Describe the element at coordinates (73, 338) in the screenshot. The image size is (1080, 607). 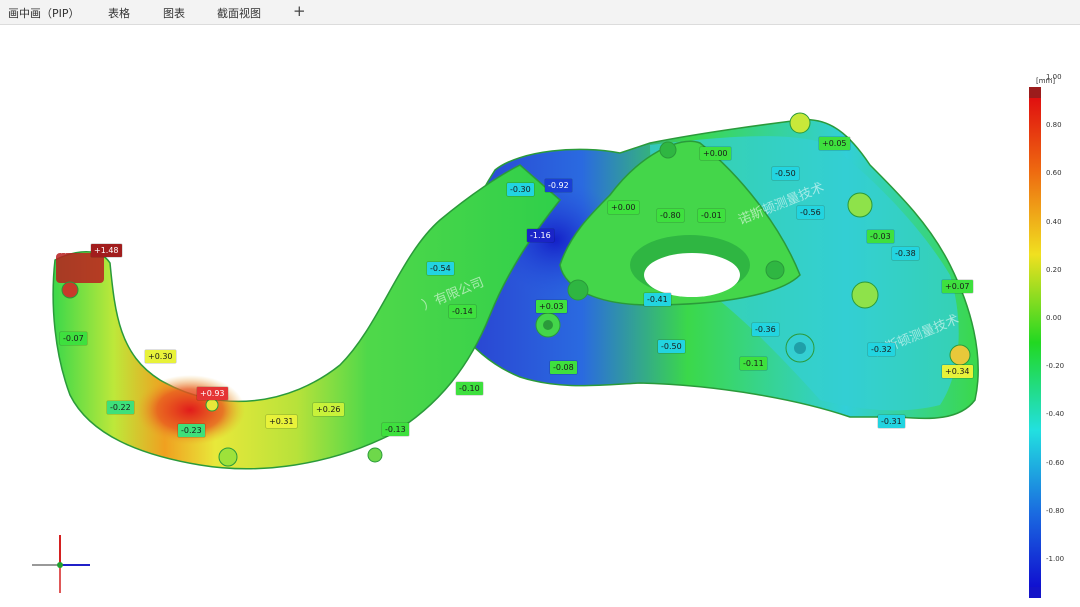
I see `deviation-callout-label: -0.07` at that location.